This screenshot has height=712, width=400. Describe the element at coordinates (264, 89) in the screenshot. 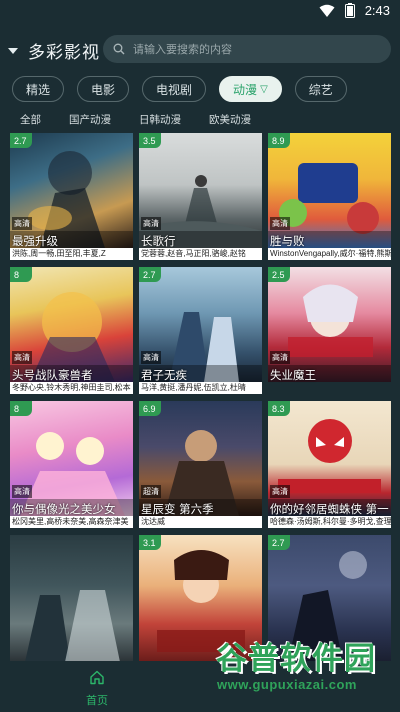

I see `filter-icon: ▽` at that location.